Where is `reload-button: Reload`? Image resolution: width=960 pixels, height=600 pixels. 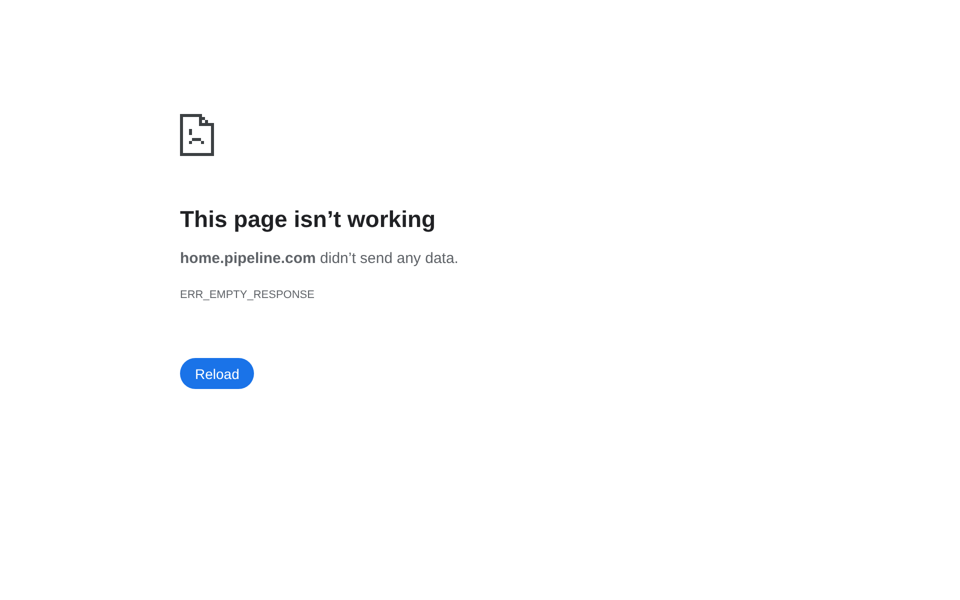 reload-button: Reload is located at coordinates (217, 373).